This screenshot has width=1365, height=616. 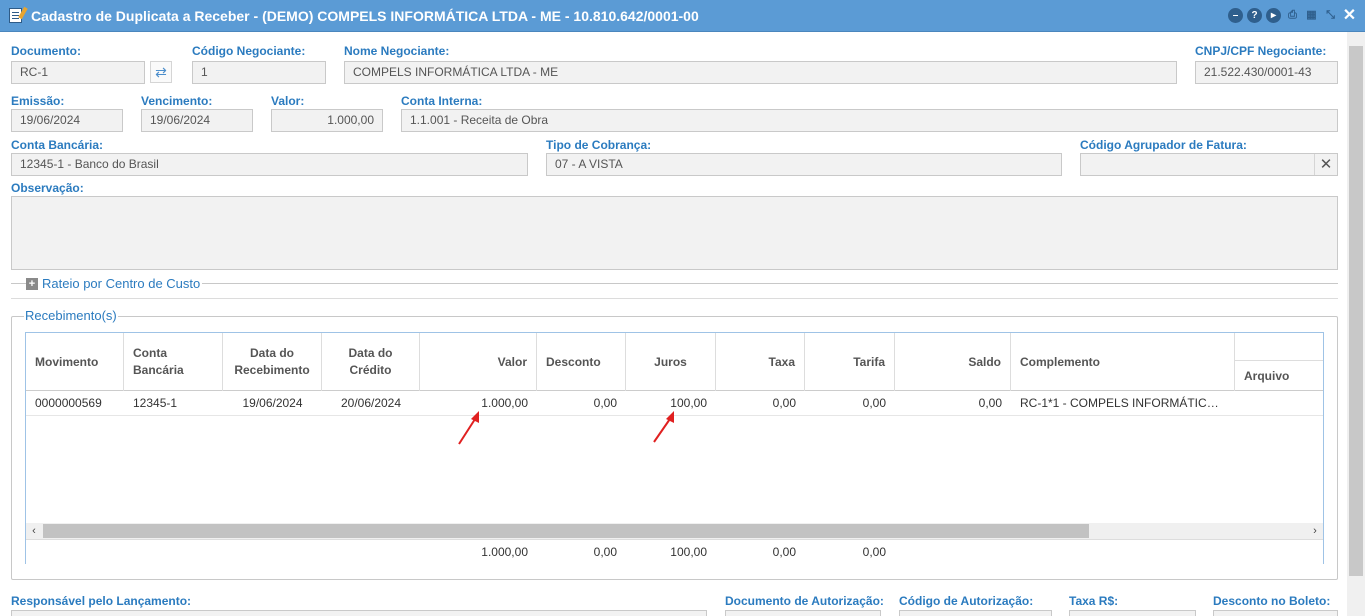 I want to click on agrupador-label: Código Agrupador de Fatura:, so click(x=1163, y=145).